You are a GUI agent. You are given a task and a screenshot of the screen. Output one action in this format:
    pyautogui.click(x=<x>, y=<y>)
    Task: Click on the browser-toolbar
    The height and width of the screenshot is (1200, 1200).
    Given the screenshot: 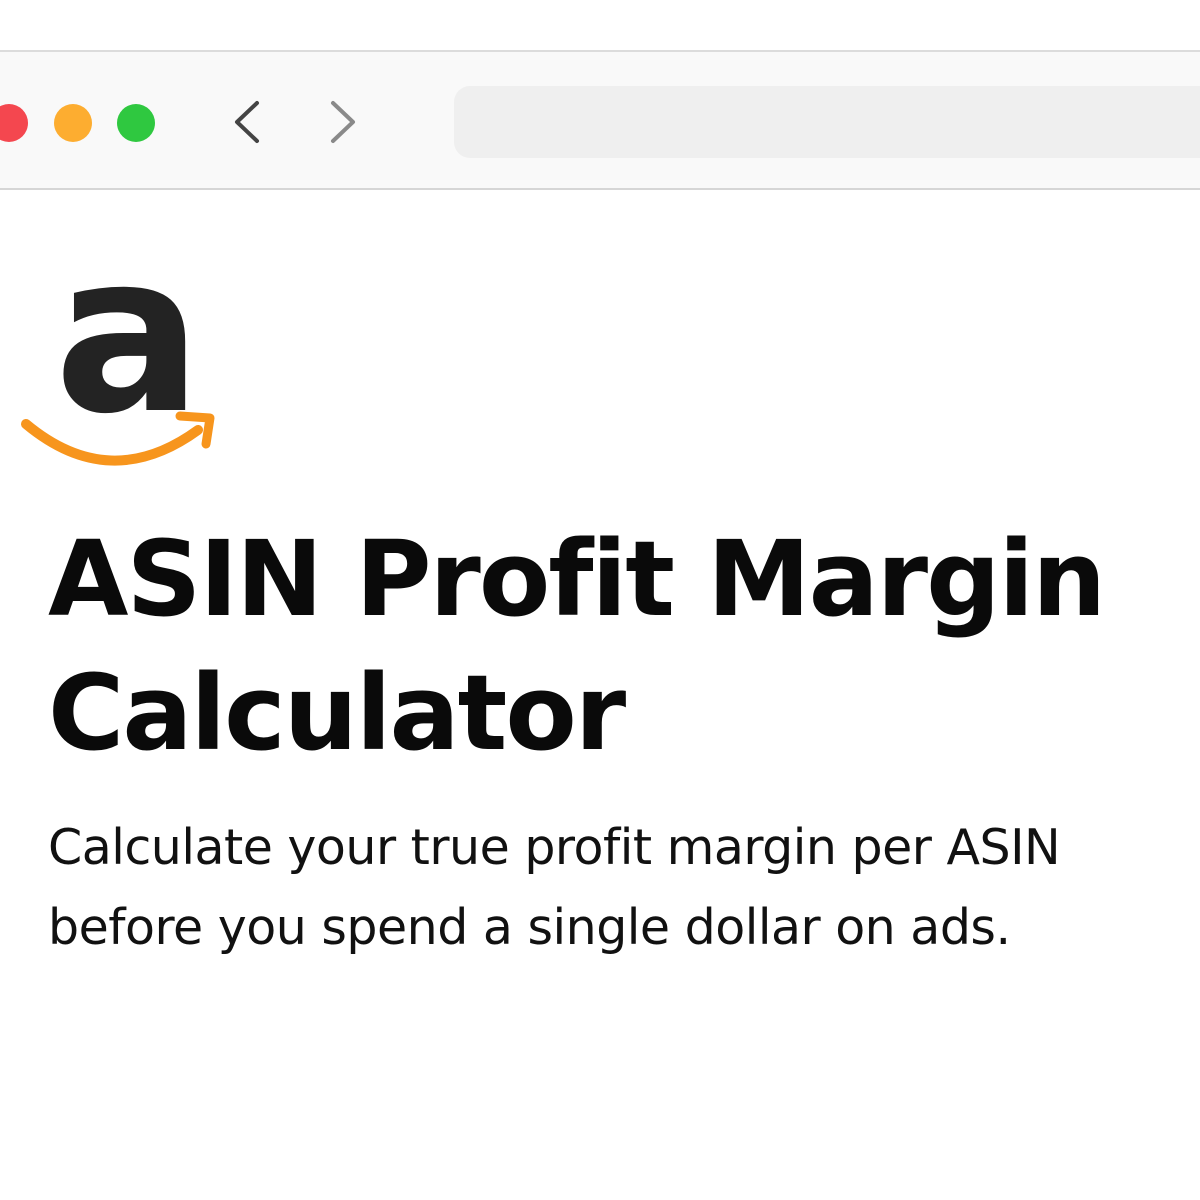 What is the action you would take?
    pyautogui.click(x=600, y=120)
    